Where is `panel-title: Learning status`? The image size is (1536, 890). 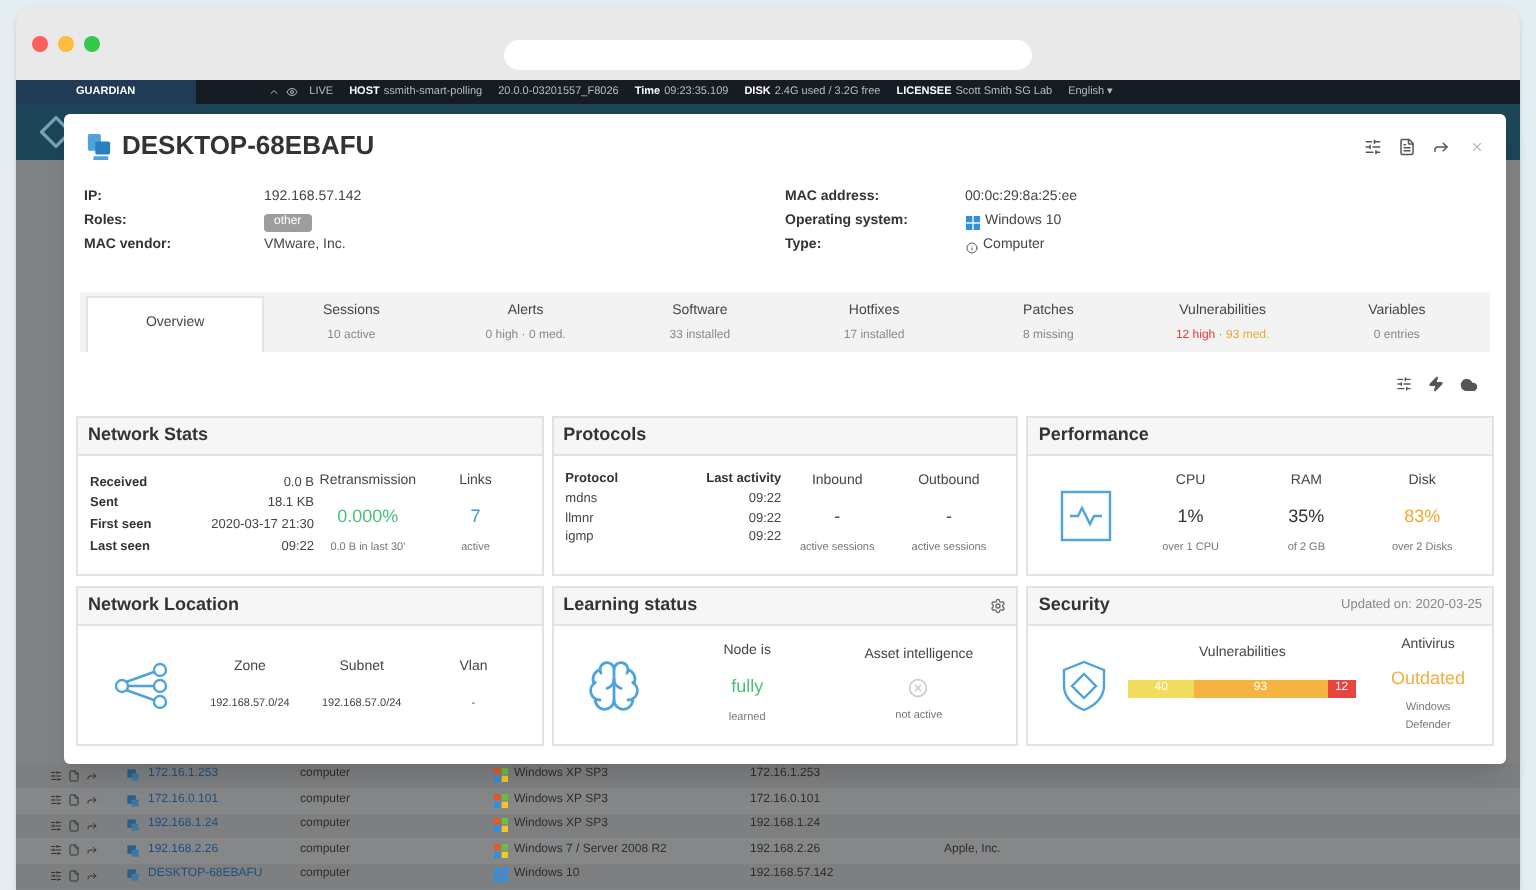 panel-title: Learning status is located at coordinates (630, 605).